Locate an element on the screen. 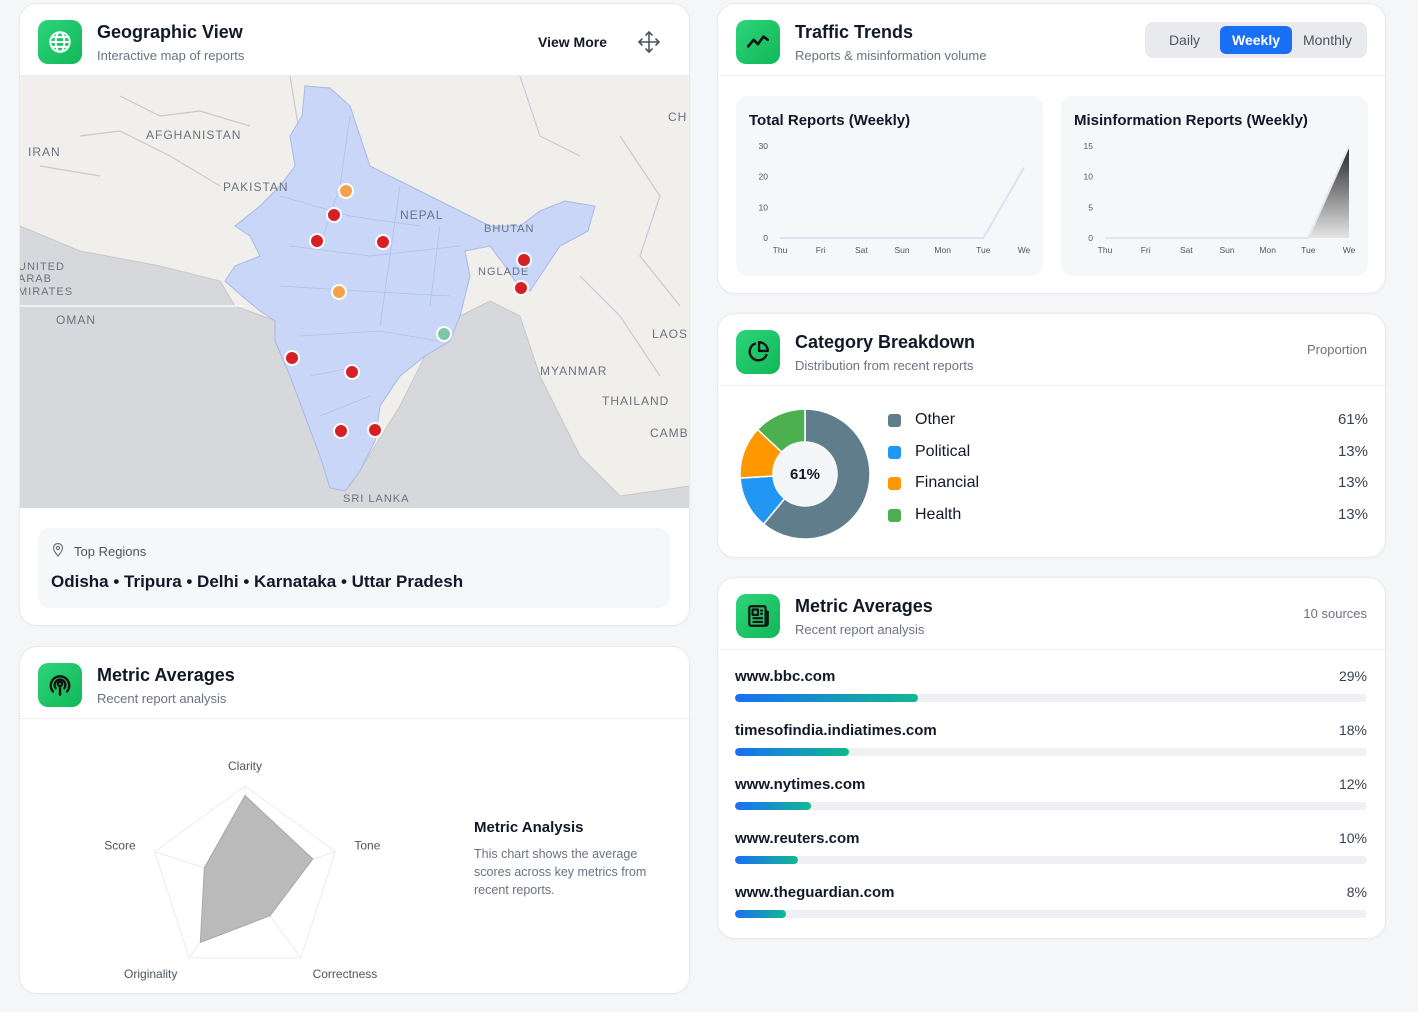 The height and width of the screenshot is (1012, 1418). y-tick-label: 30 is located at coordinates (764, 146).